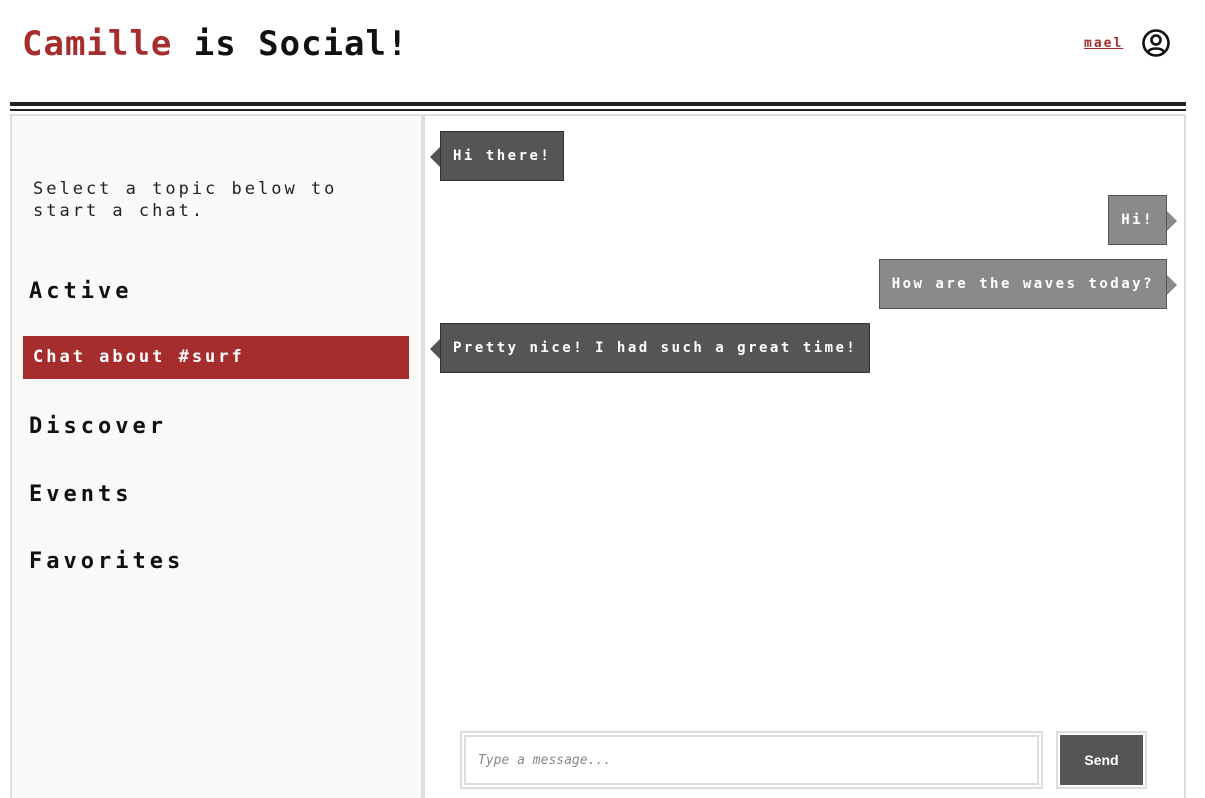  What do you see at coordinates (1028, 284) in the screenshot?
I see `message-outgoing: How are the waves today?` at bounding box center [1028, 284].